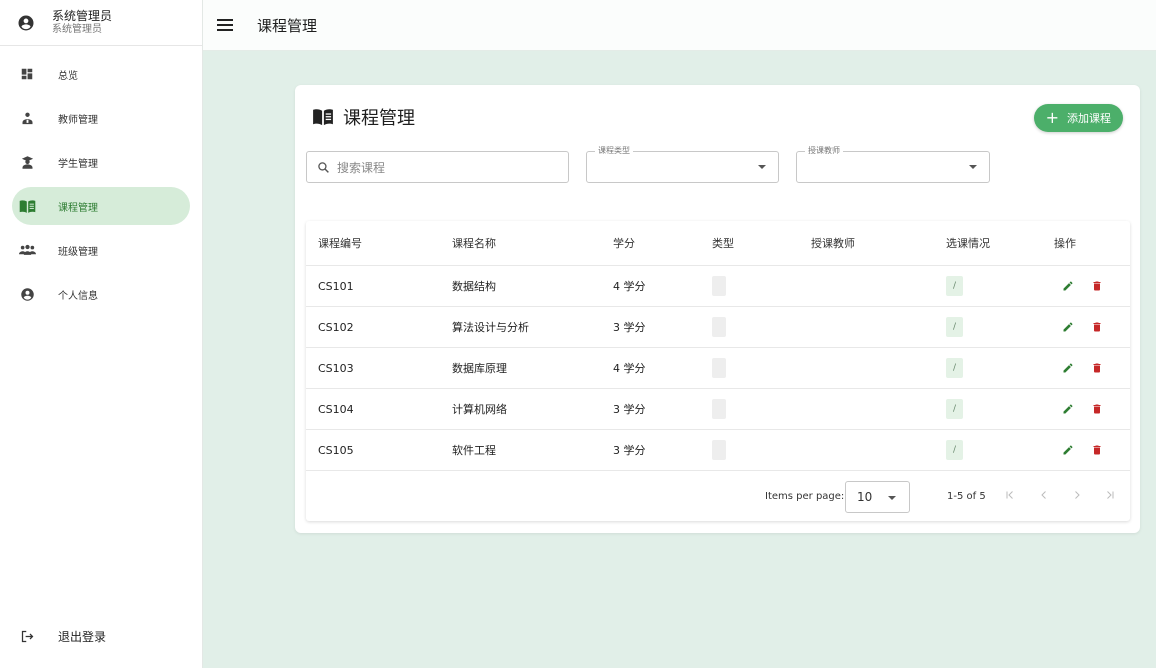 The image size is (1156, 668). I want to click on sidebar-item-courses: 课程管理, so click(101, 206).